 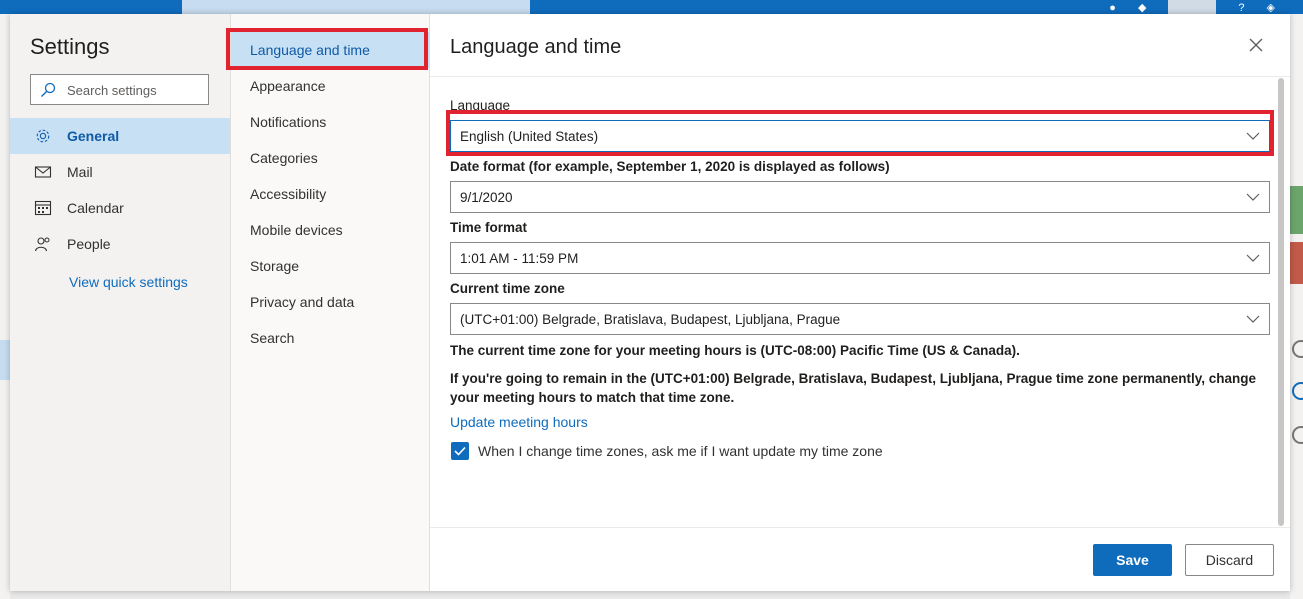 What do you see at coordinates (330, 266) in the screenshot?
I see `subnav-storage: Storage` at bounding box center [330, 266].